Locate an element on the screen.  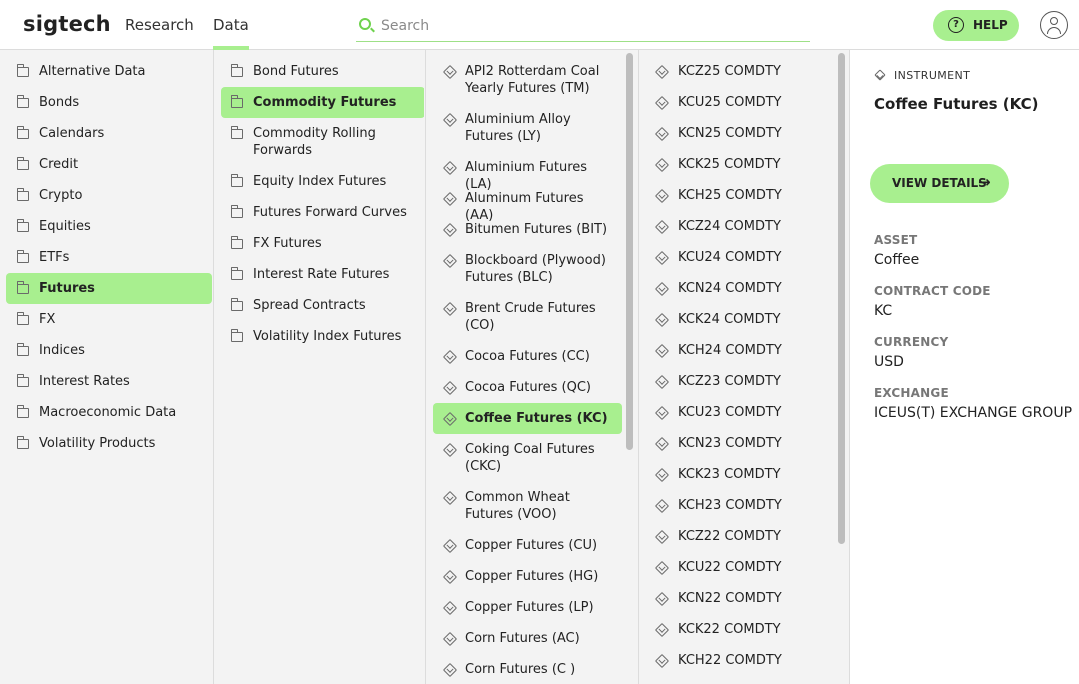
category-item: Volatility Products is located at coordinates (109, 443).